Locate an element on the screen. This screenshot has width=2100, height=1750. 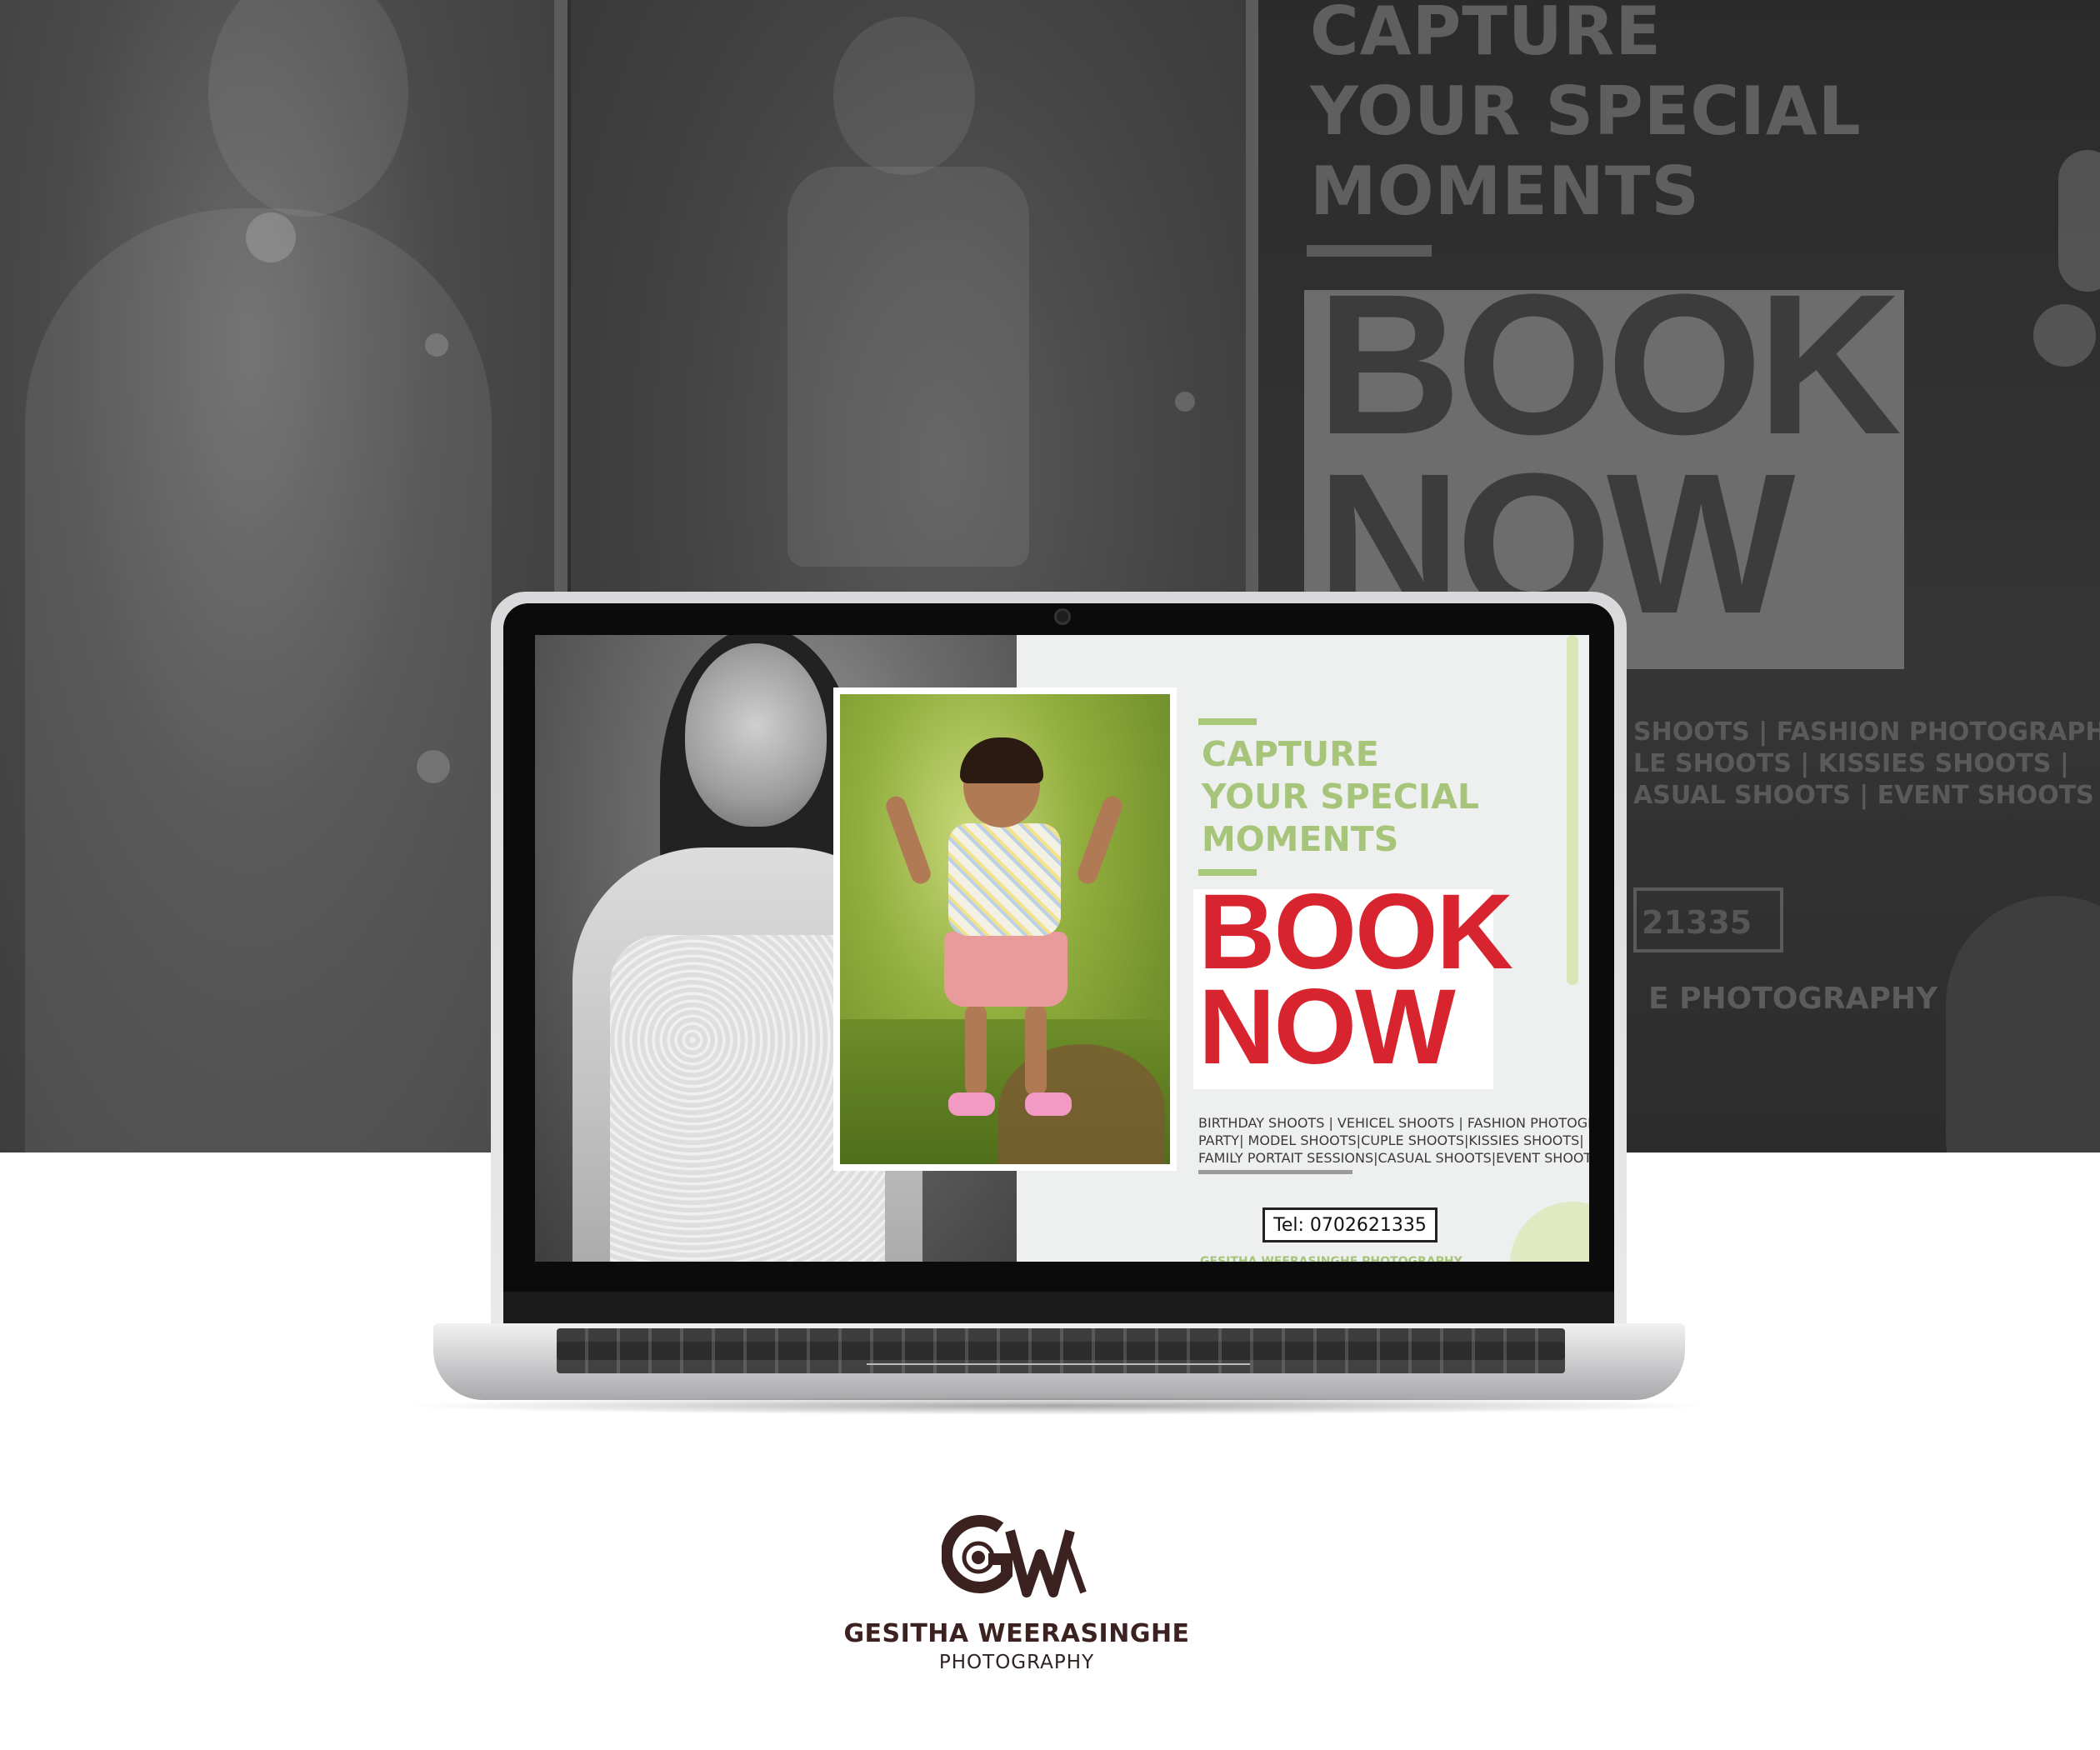
woman-body-silhouette is located at coordinates (258, 680).